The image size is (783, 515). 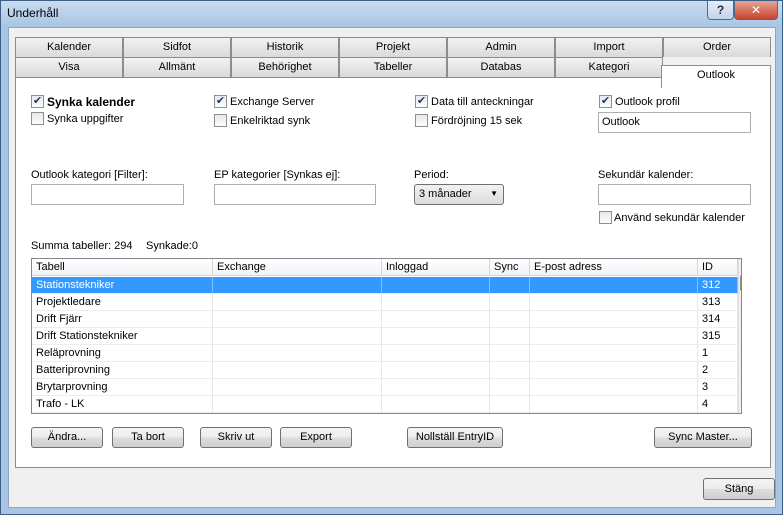 I want to click on cell-id: 1, so click(x=718, y=353).